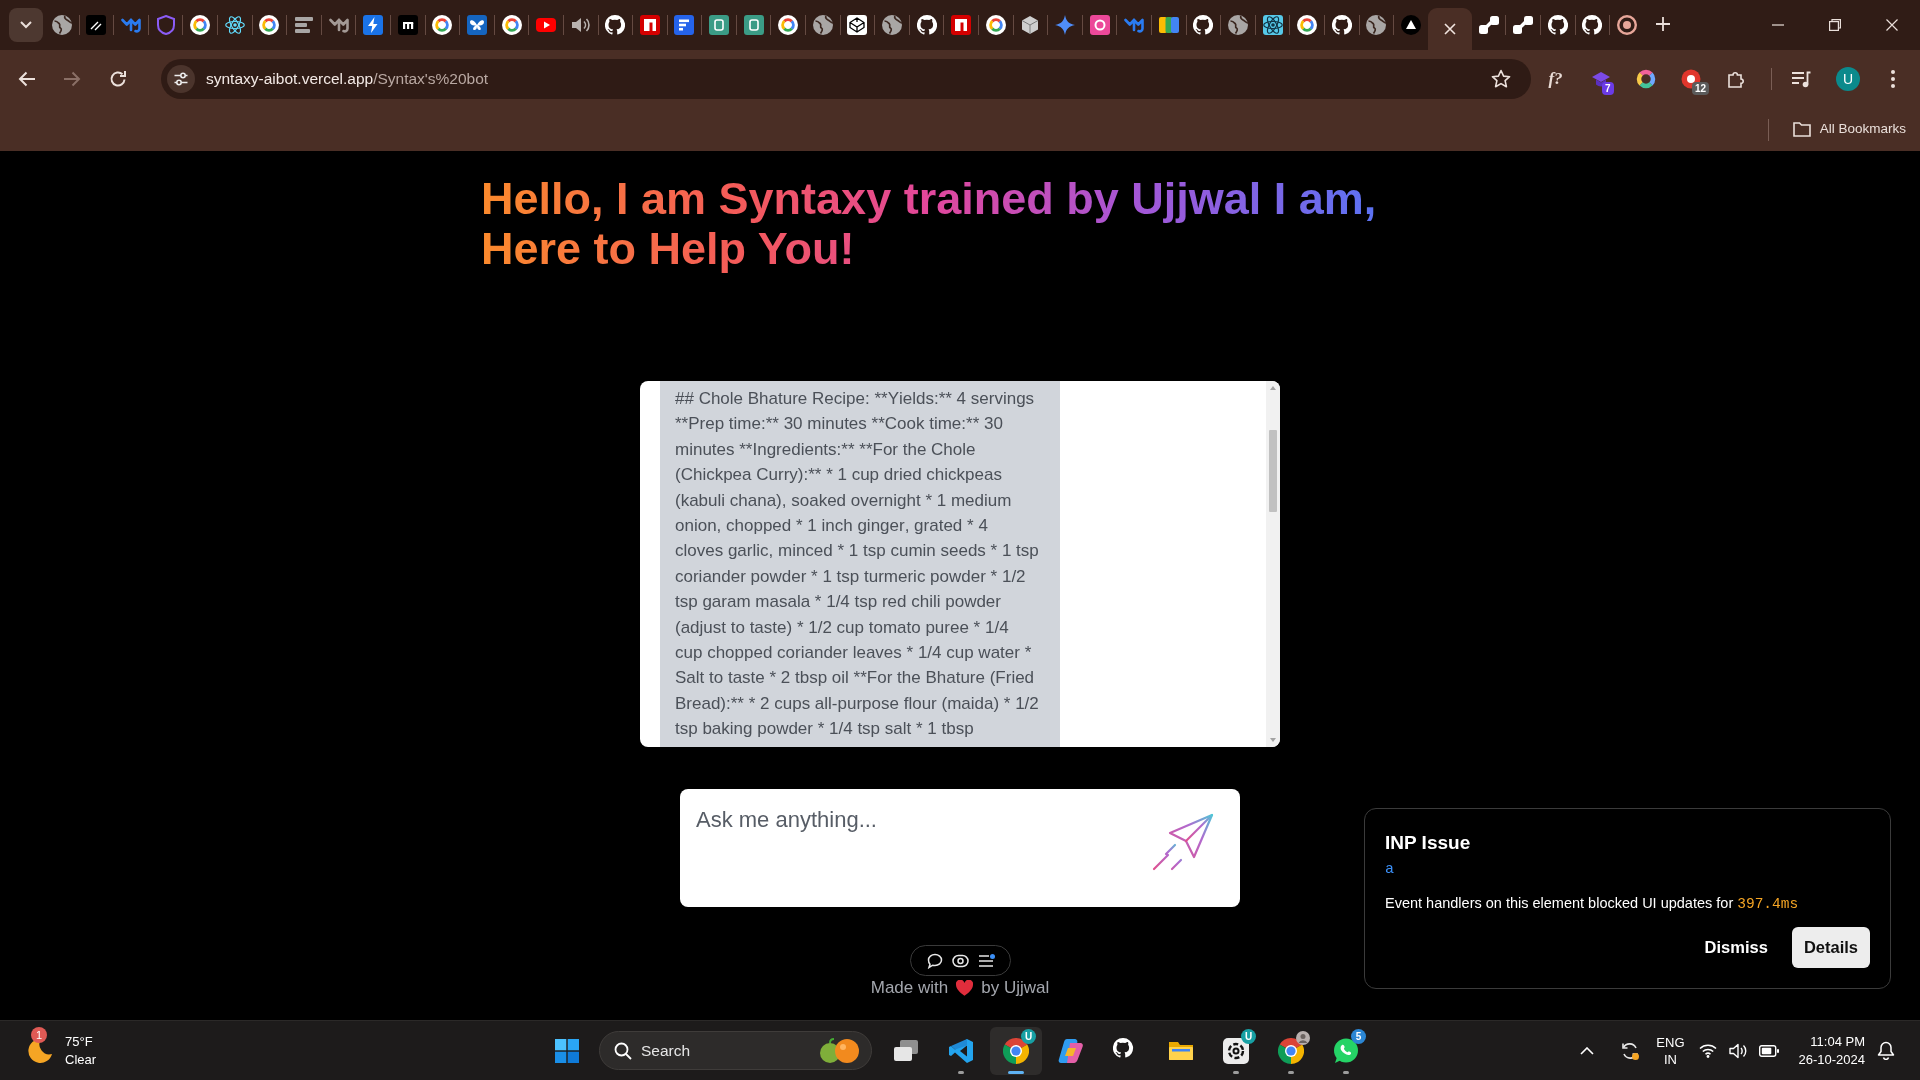  What do you see at coordinates (1555, 79) in the screenshot?
I see `extension-button: f?` at bounding box center [1555, 79].